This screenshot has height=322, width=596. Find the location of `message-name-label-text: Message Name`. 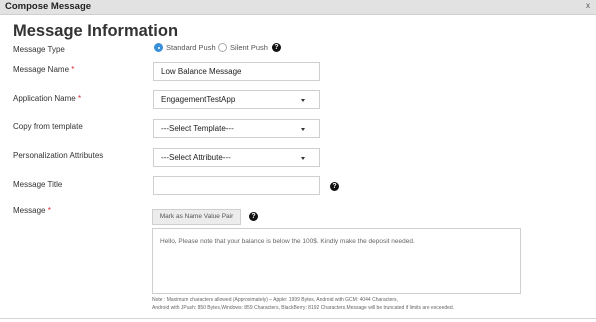

message-name-label-text: Message Name is located at coordinates (41, 69).